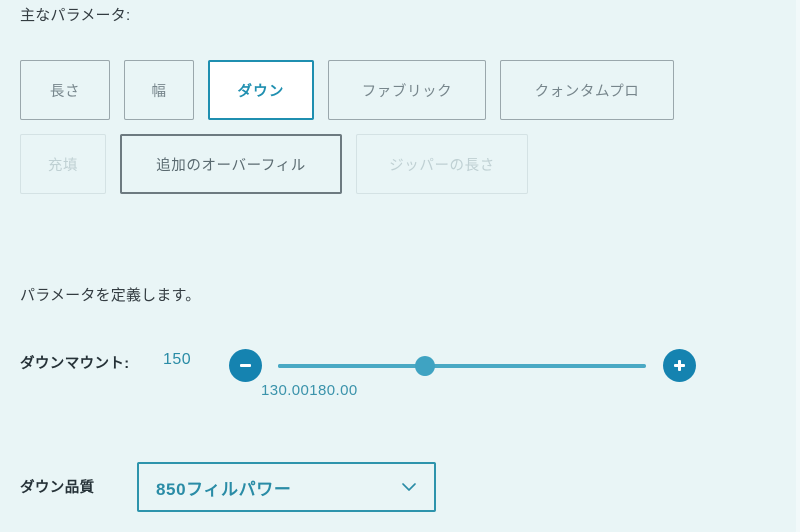 Image resolution: width=800 pixels, height=532 pixels. I want to click on minus-icon, so click(245, 365).